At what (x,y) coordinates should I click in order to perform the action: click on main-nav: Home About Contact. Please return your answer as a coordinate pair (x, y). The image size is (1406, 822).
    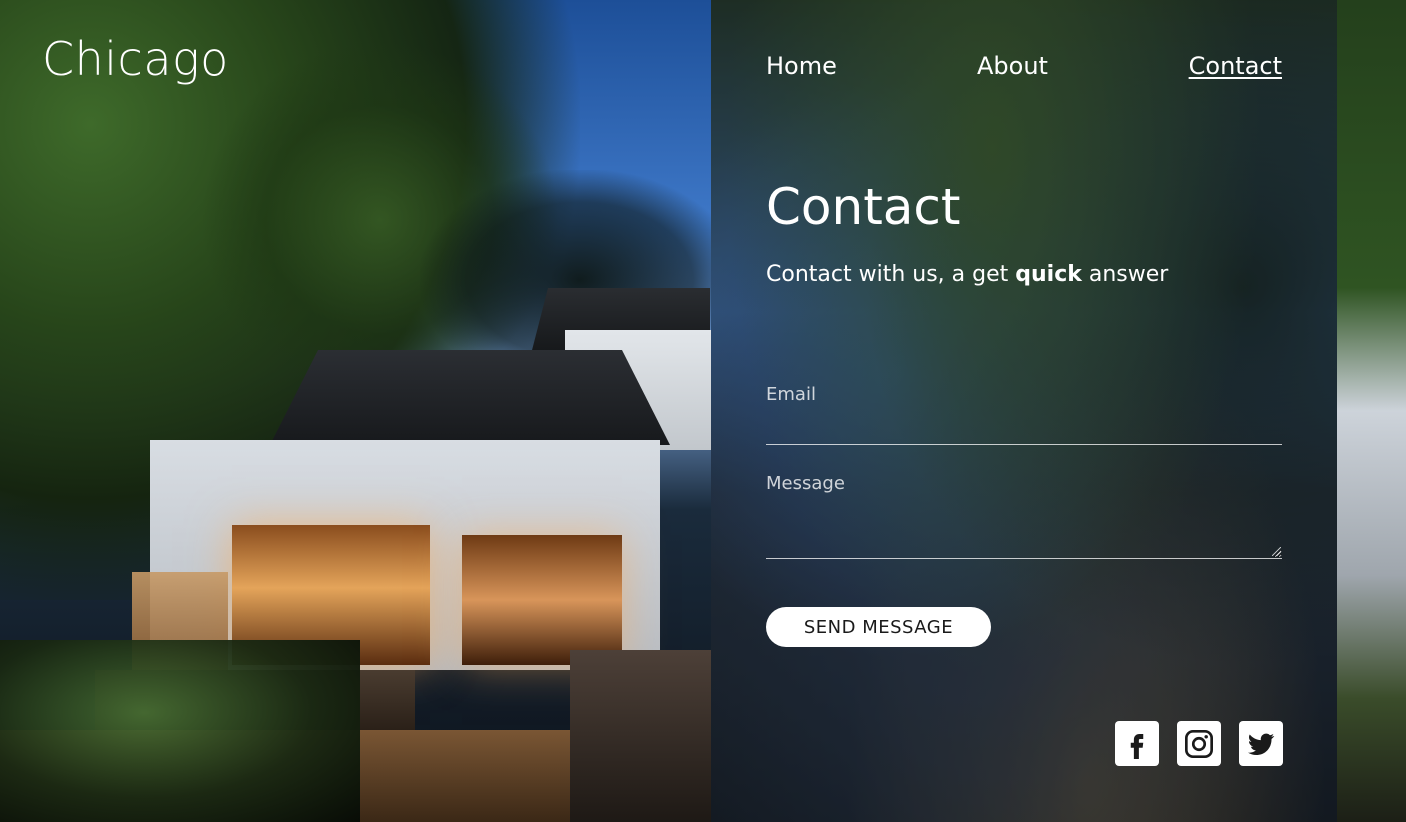
    Looking at the image, I should click on (1024, 67).